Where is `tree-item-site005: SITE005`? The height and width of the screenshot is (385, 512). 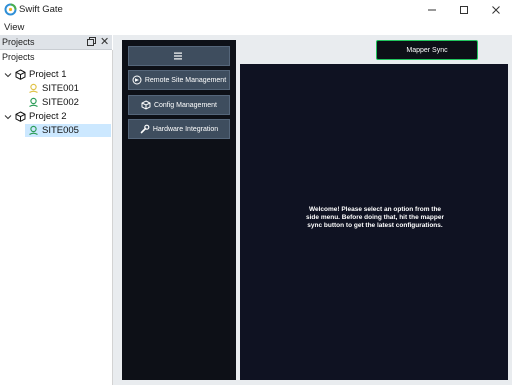
tree-item-site005: SITE005 is located at coordinates (68, 130).